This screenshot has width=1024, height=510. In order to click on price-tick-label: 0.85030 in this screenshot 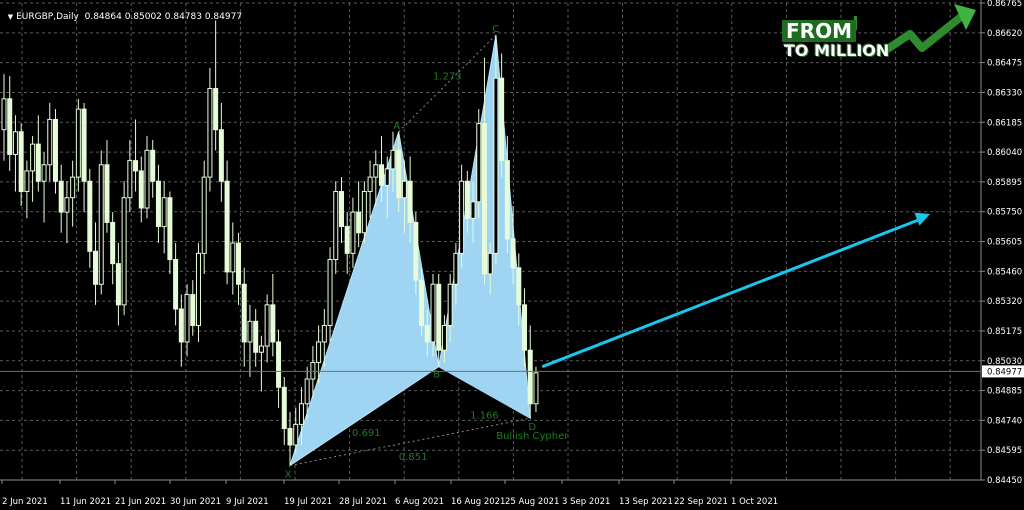, I will do `click(1004, 362)`.